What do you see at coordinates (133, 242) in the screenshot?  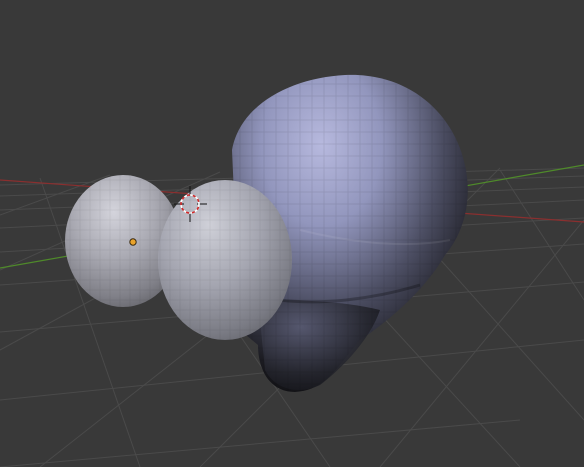 I see `object-origin-icon` at bounding box center [133, 242].